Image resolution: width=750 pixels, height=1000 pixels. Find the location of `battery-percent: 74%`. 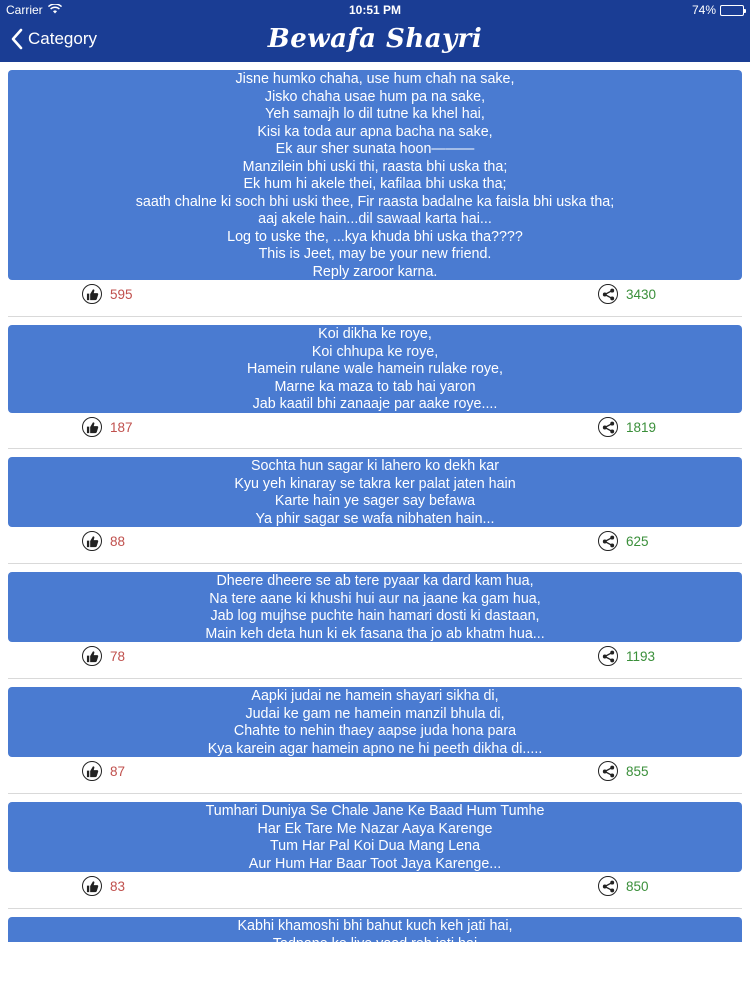

battery-percent: 74% is located at coordinates (703, 10).